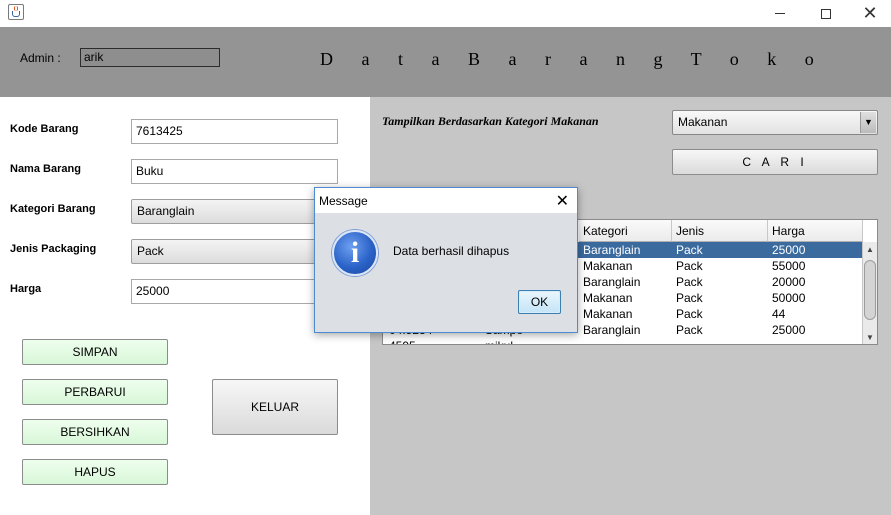  I want to click on hapus-button: HAPUS, so click(95, 472).